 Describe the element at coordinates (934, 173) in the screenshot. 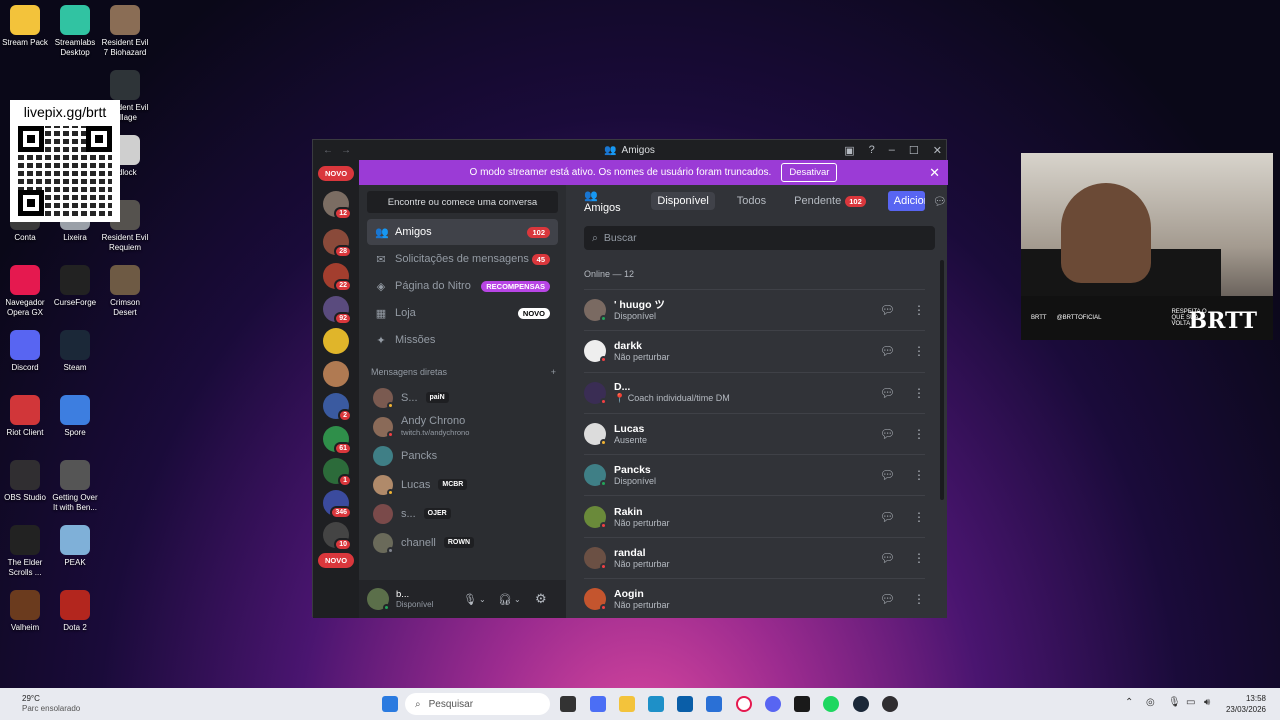

I see `close-icon: ✕` at that location.